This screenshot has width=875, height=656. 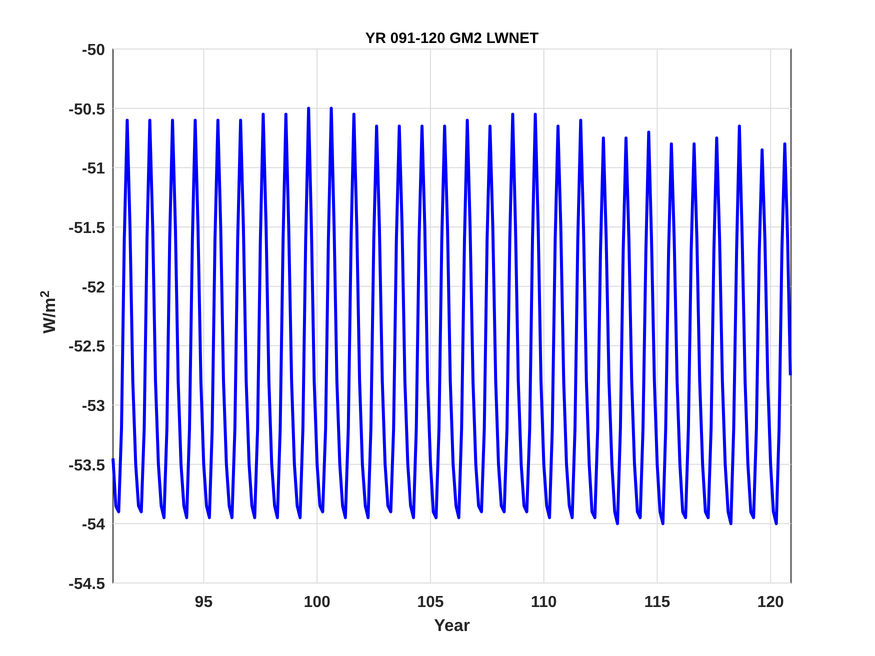 I want to click on tick-label: 120, so click(x=770, y=602).